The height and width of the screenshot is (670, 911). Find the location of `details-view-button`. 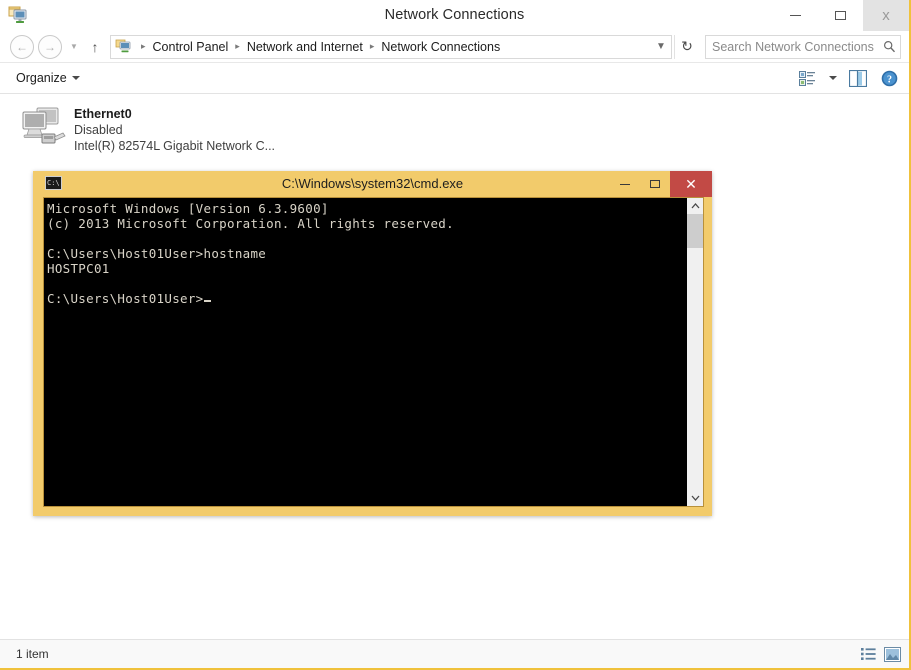

details-view-button is located at coordinates (868, 654).